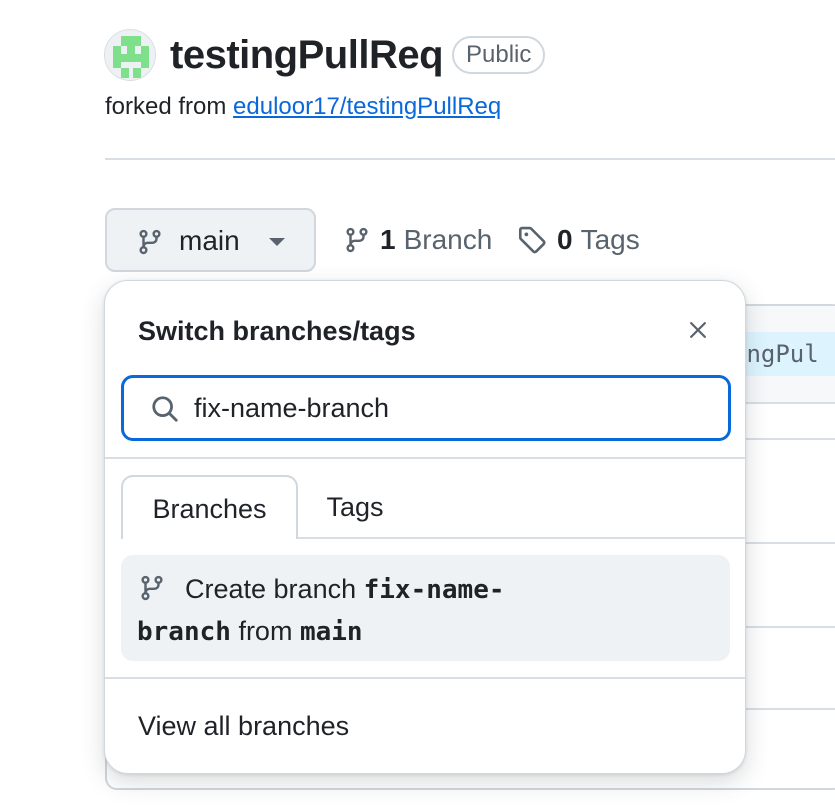  I want to click on forked-from-line: forked from eduloor17/testingPullReq, so click(303, 107).